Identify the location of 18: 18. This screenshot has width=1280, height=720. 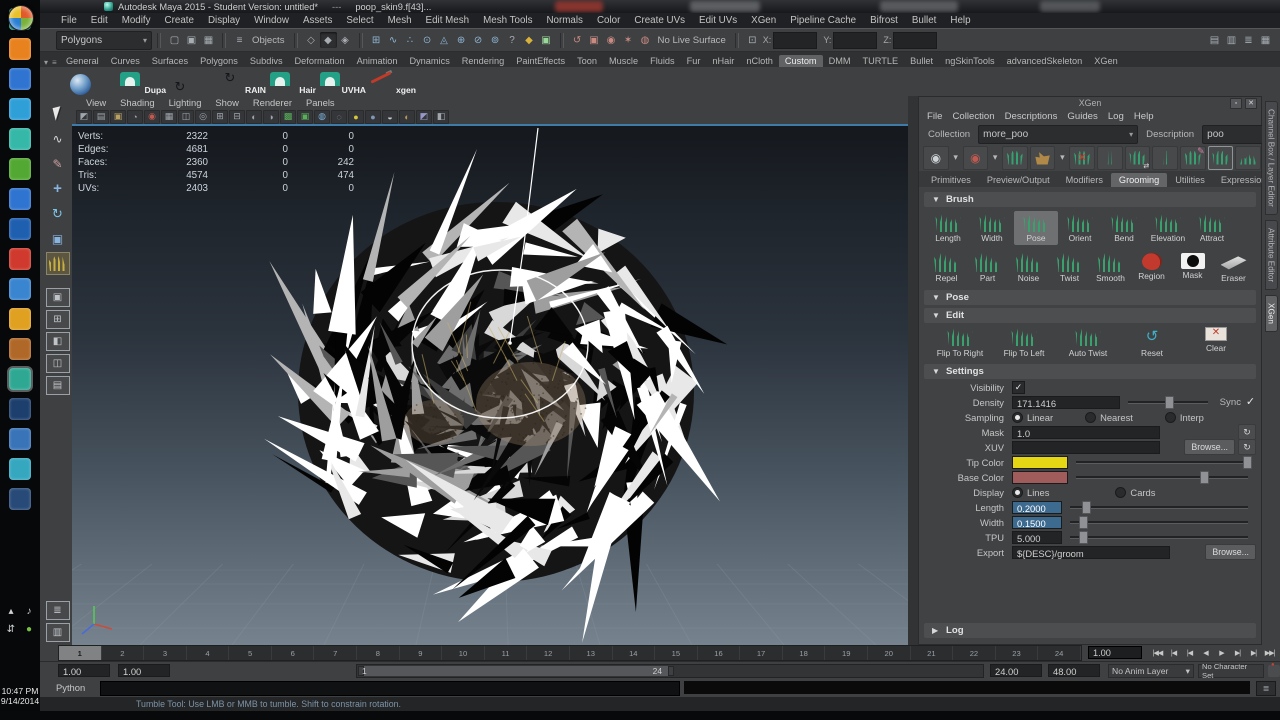
(804, 653).